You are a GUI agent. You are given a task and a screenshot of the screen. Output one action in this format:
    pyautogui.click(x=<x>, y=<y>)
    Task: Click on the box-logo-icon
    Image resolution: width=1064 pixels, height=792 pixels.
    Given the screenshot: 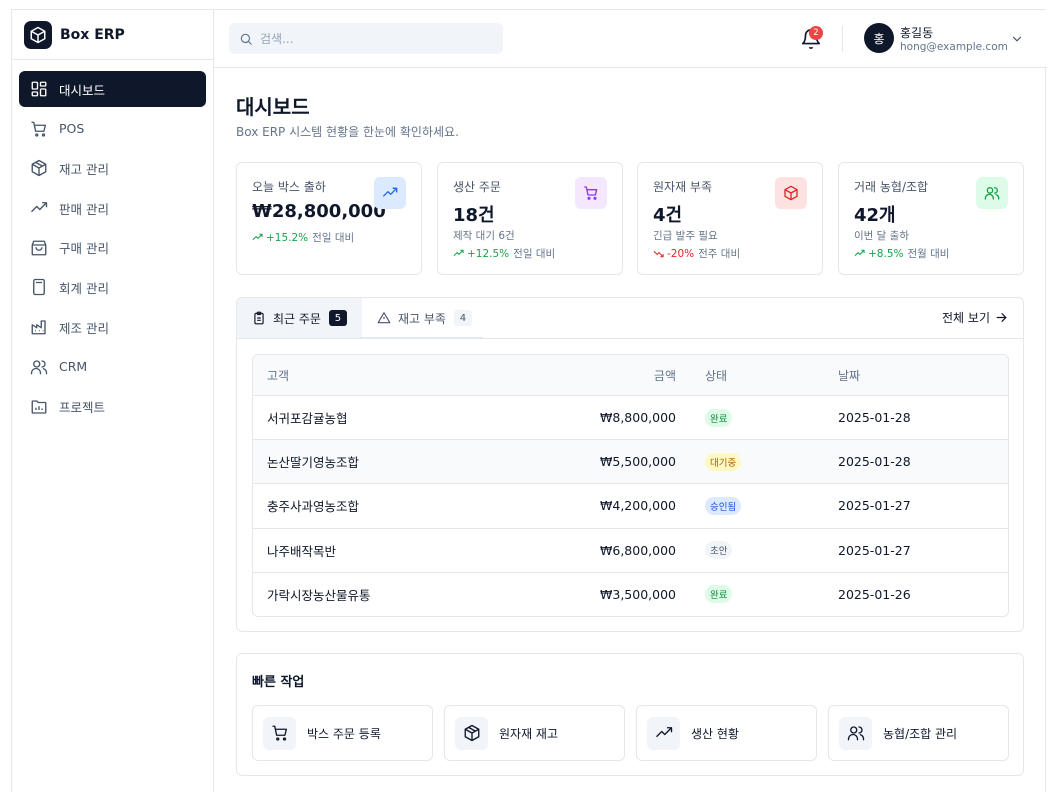 What is the action you would take?
    pyautogui.click(x=38, y=34)
    